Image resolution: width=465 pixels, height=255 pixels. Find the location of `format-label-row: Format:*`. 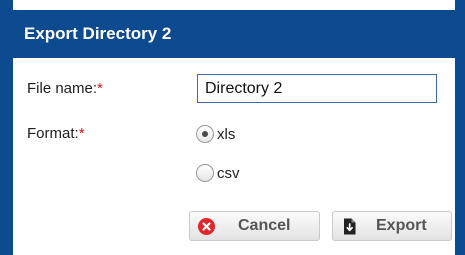

format-label-row: Format:* is located at coordinates (56, 133).